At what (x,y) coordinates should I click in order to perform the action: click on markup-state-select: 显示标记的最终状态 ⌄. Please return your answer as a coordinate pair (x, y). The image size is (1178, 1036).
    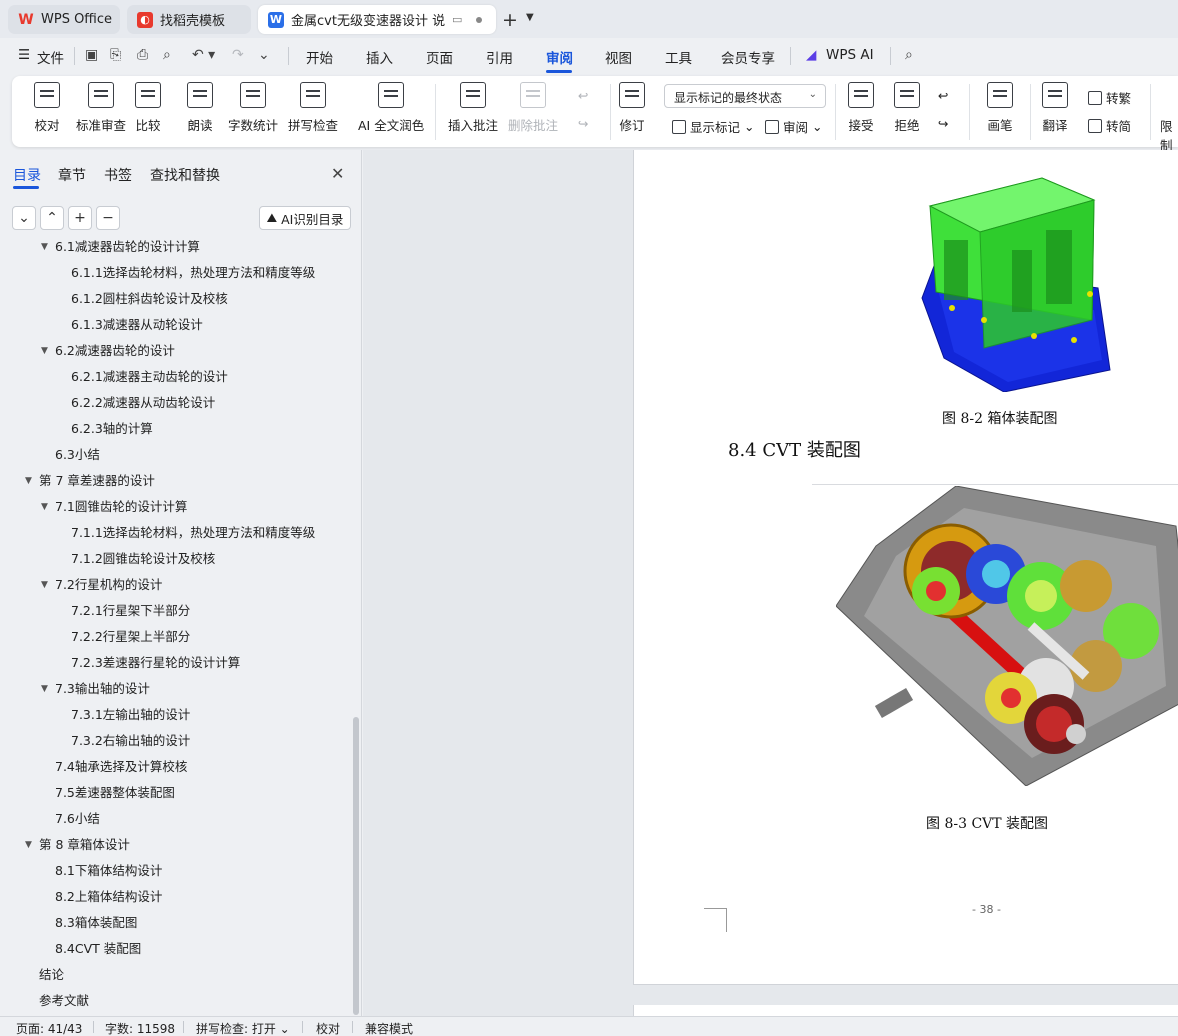
    Looking at the image, I should click on (745, 96).